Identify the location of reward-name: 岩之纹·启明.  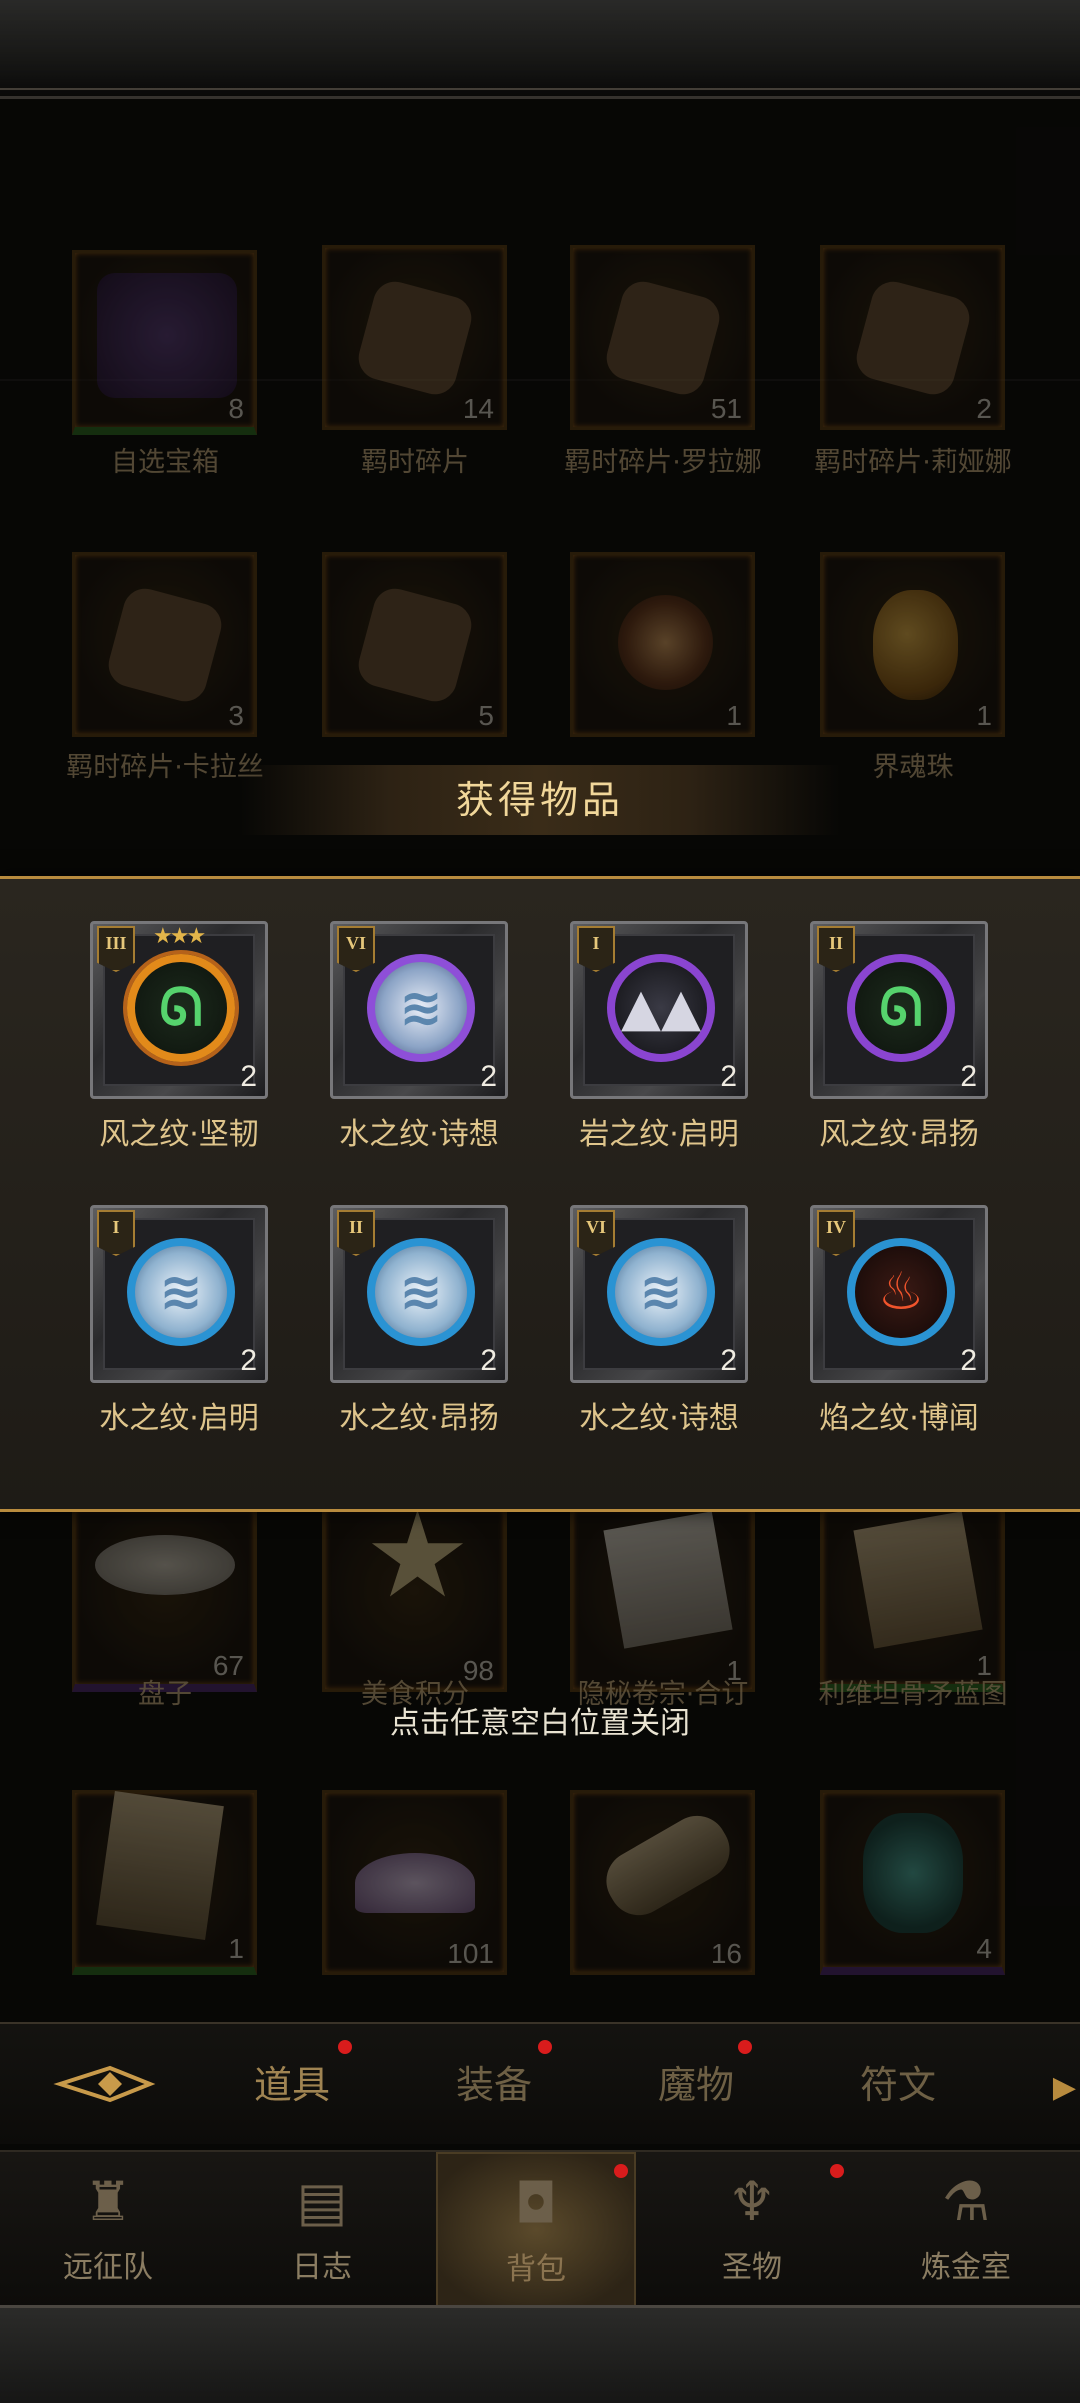
(659, 1134).